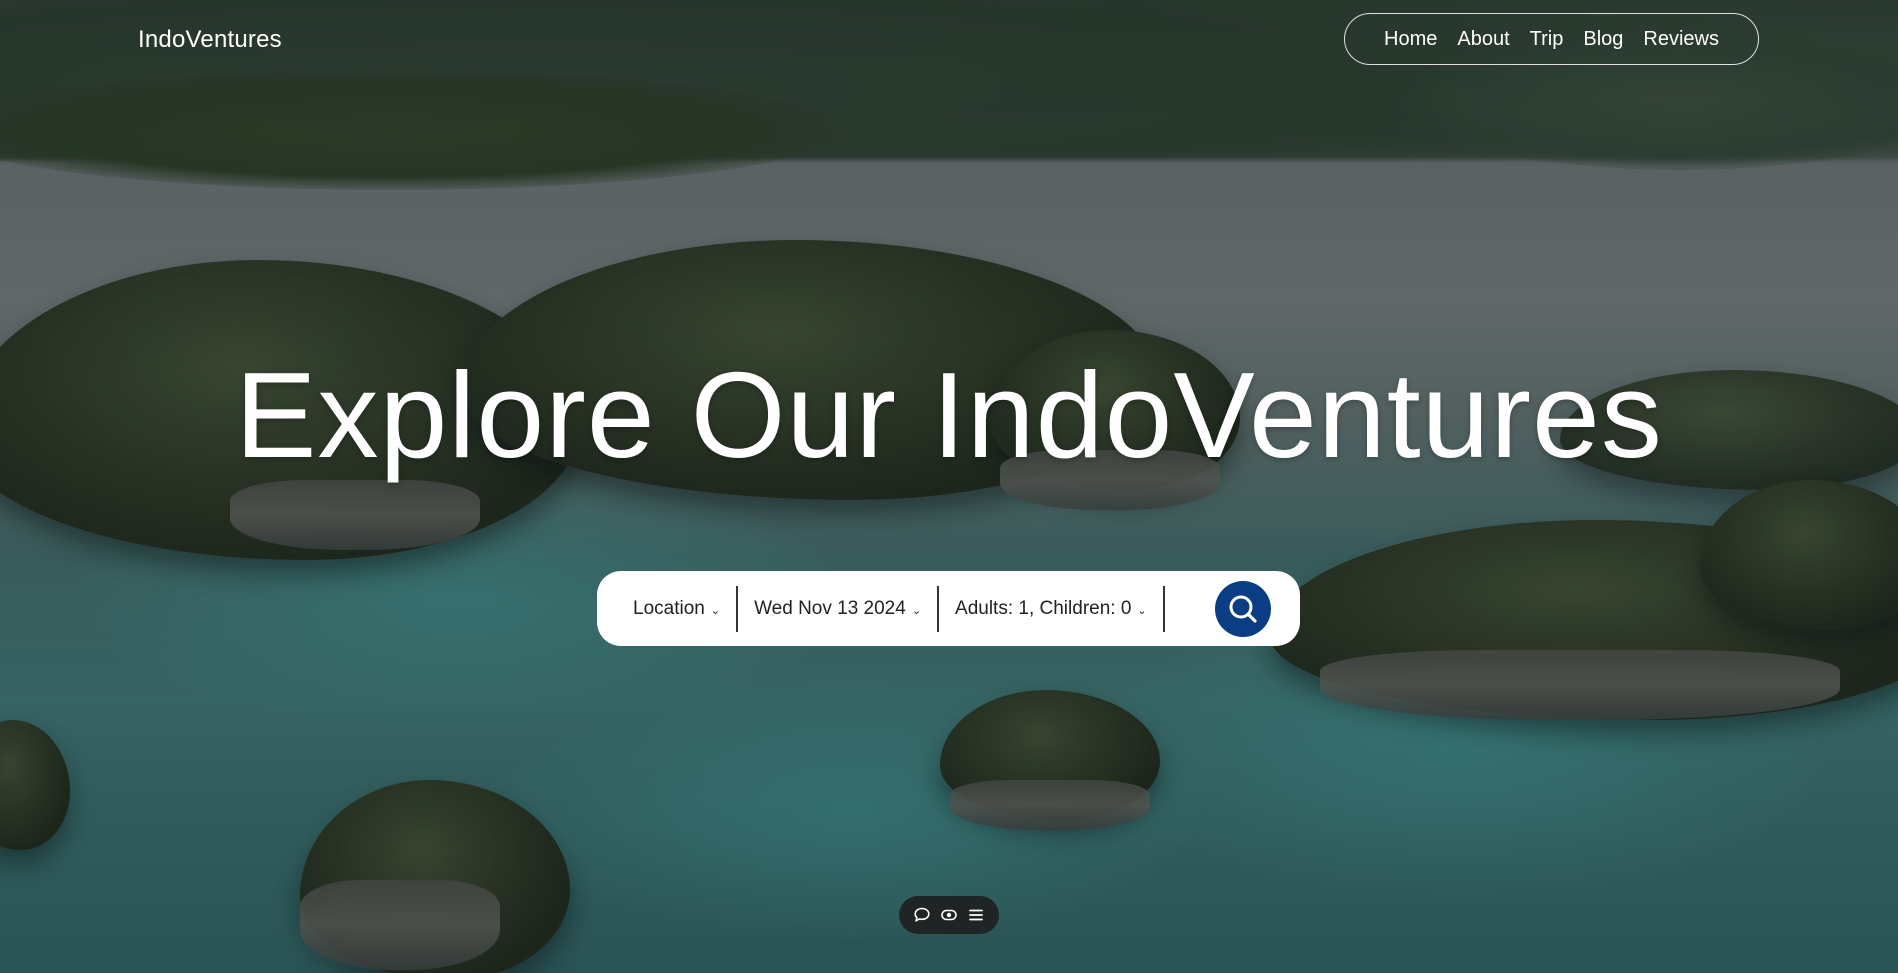 Image resolution: width=1898 pixels, height=973 pixels. I want to click on eye-toggle-icon, so click(949, 915).